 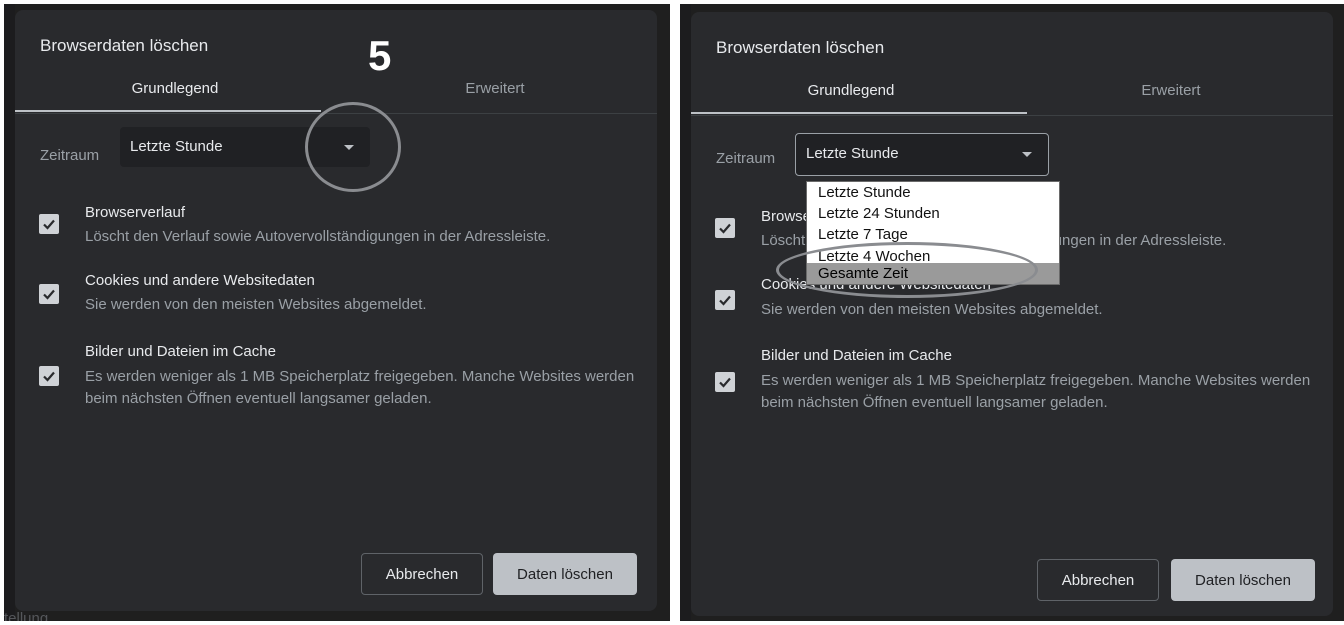 What do you see at coordinates (907, 270) in the screenshot?
I see `highlight-ellipse` at bounding box center [907, 270].